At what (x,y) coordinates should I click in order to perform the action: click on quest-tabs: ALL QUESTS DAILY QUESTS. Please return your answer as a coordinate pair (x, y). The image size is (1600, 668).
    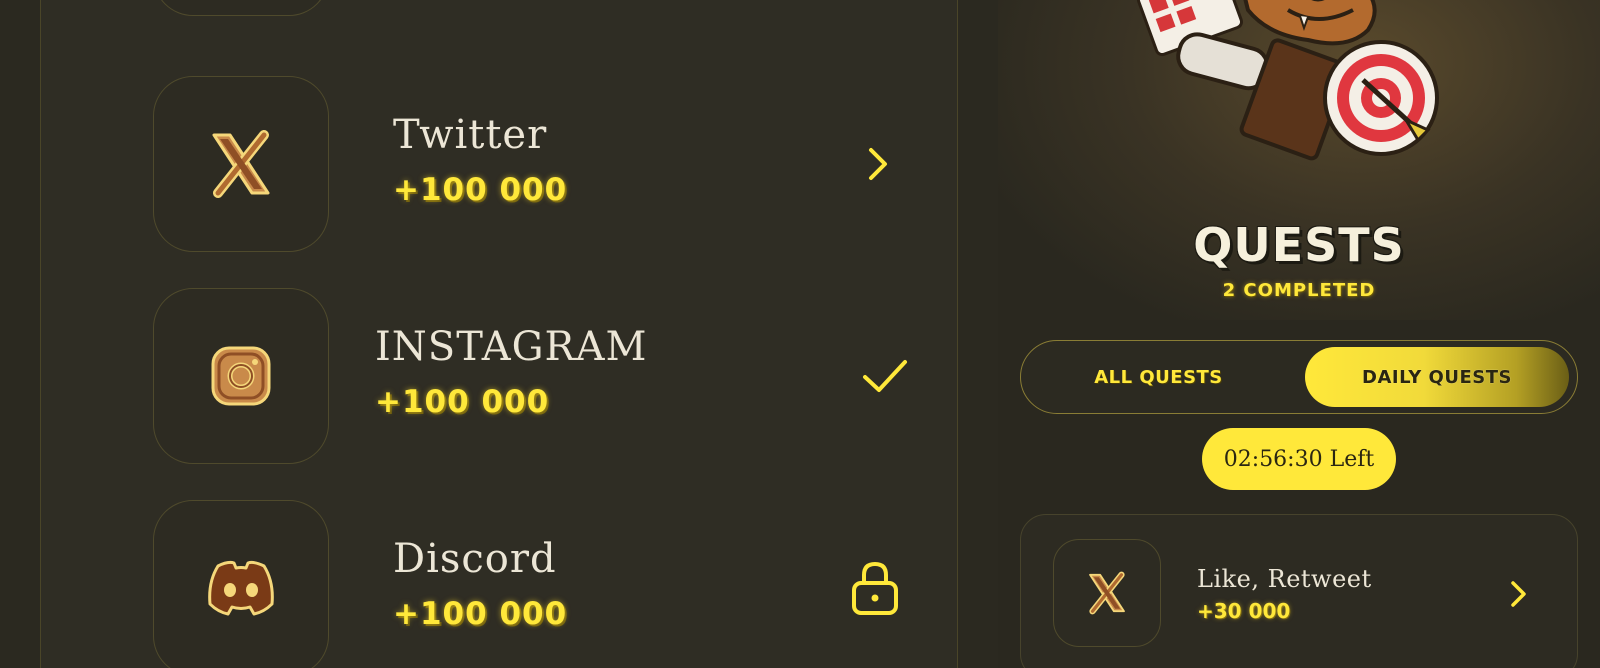
    Looking at the image, I should click on (1299, 377).